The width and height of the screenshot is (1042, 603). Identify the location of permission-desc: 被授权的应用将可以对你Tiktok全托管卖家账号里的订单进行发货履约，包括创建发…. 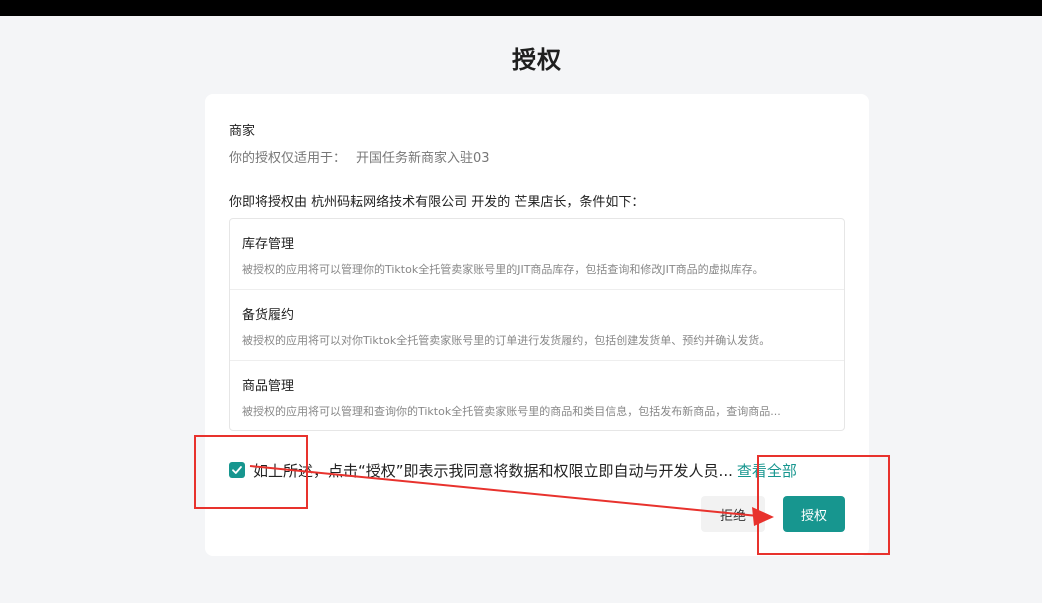
(506, 340).